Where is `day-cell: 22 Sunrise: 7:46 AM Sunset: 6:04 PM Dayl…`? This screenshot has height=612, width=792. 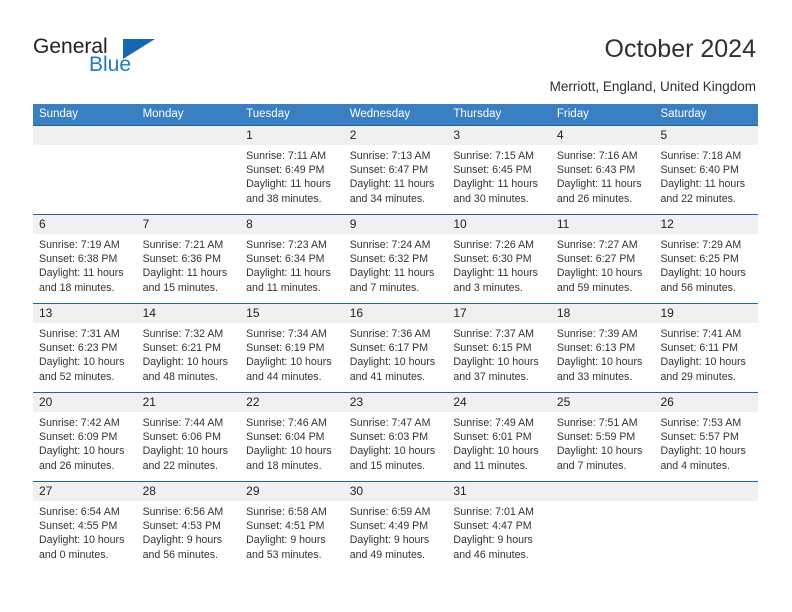
day-cell: 22 Sunrise: 7:46 AM Sunset: 6:04 PM Dayl… is located at coordinates (292, 437).